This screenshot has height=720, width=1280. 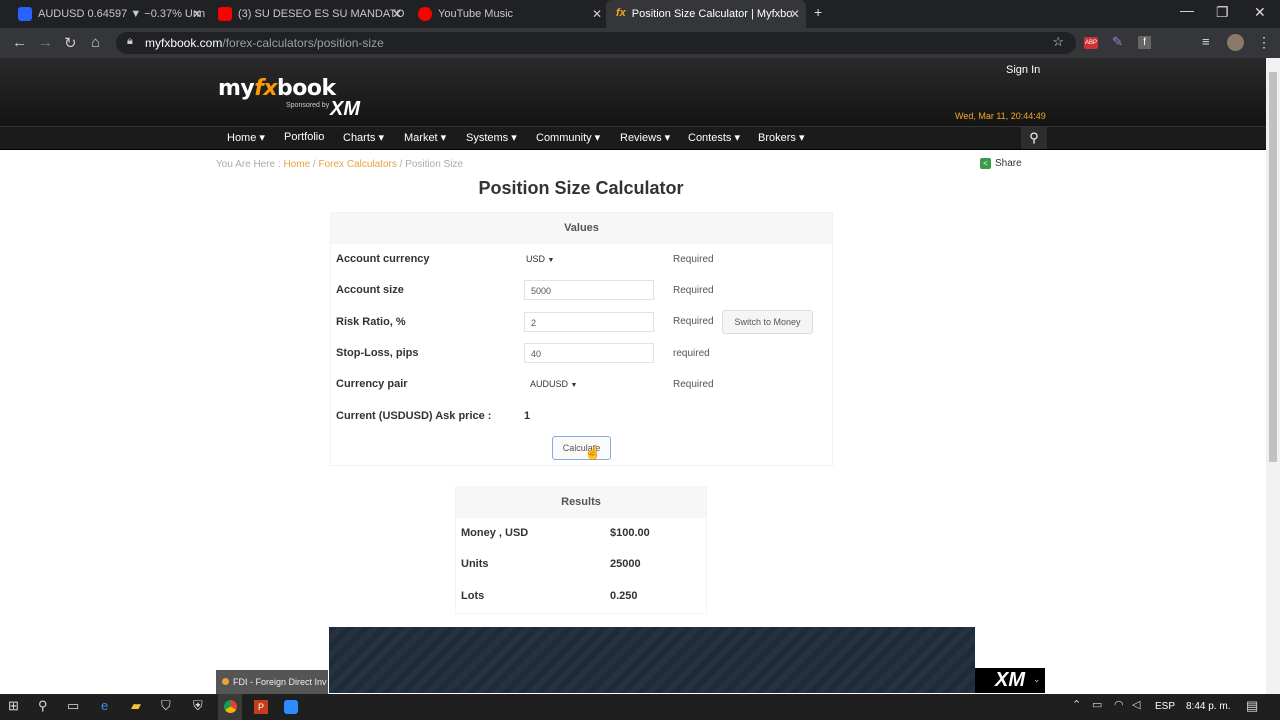 I want to click on tab-label: AUDUSD 0.64597 ▼ −0.37% Unn, so click(x=122, y=14).